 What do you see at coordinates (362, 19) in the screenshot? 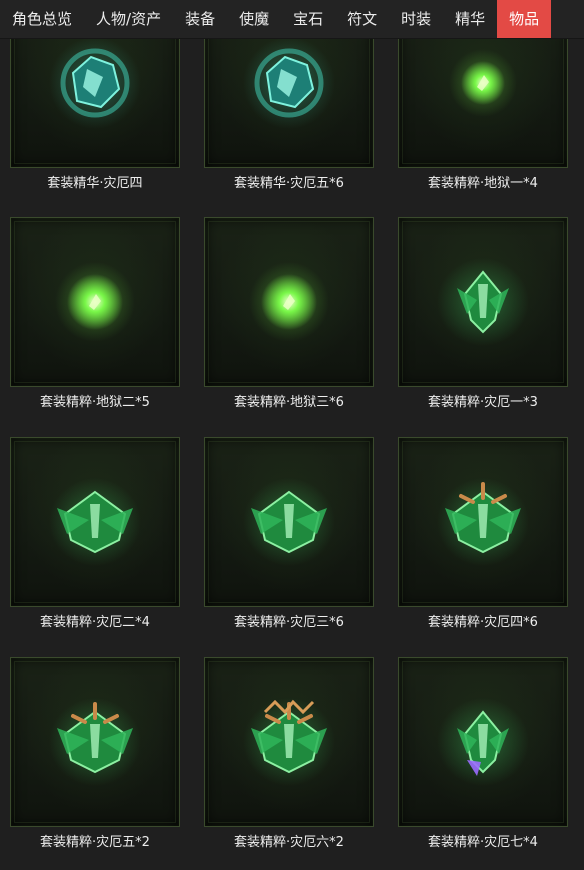
I see `tab-6: 符文` at bounding box center [362, 19].